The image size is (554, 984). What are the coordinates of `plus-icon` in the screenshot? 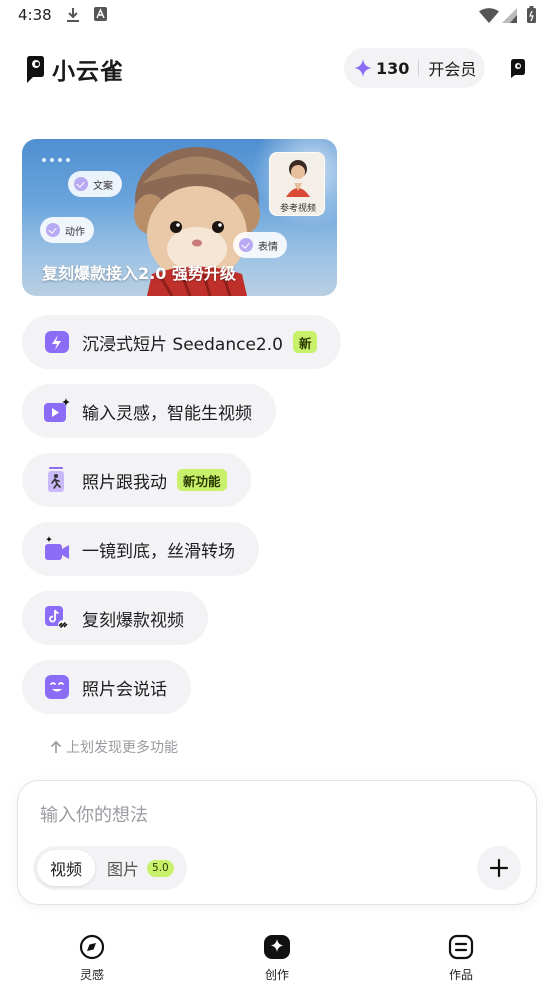 It's located at (499, 868).